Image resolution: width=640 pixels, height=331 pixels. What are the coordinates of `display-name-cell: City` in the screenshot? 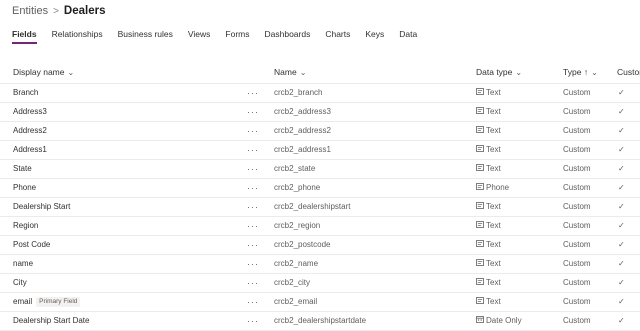 It's located at (20, 283).